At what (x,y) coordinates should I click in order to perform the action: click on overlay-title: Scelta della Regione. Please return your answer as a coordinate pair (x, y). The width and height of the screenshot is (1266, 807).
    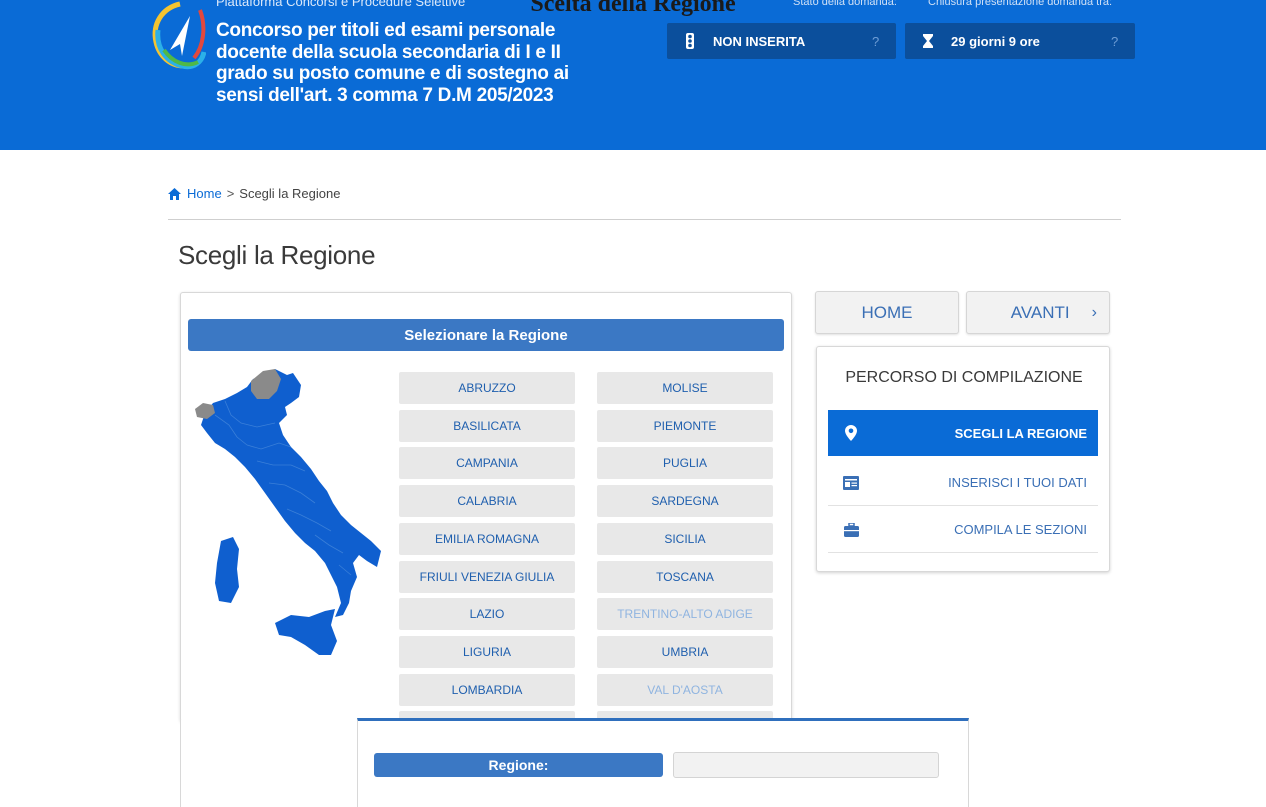
    Looking at the image, I should click on (633, 8).